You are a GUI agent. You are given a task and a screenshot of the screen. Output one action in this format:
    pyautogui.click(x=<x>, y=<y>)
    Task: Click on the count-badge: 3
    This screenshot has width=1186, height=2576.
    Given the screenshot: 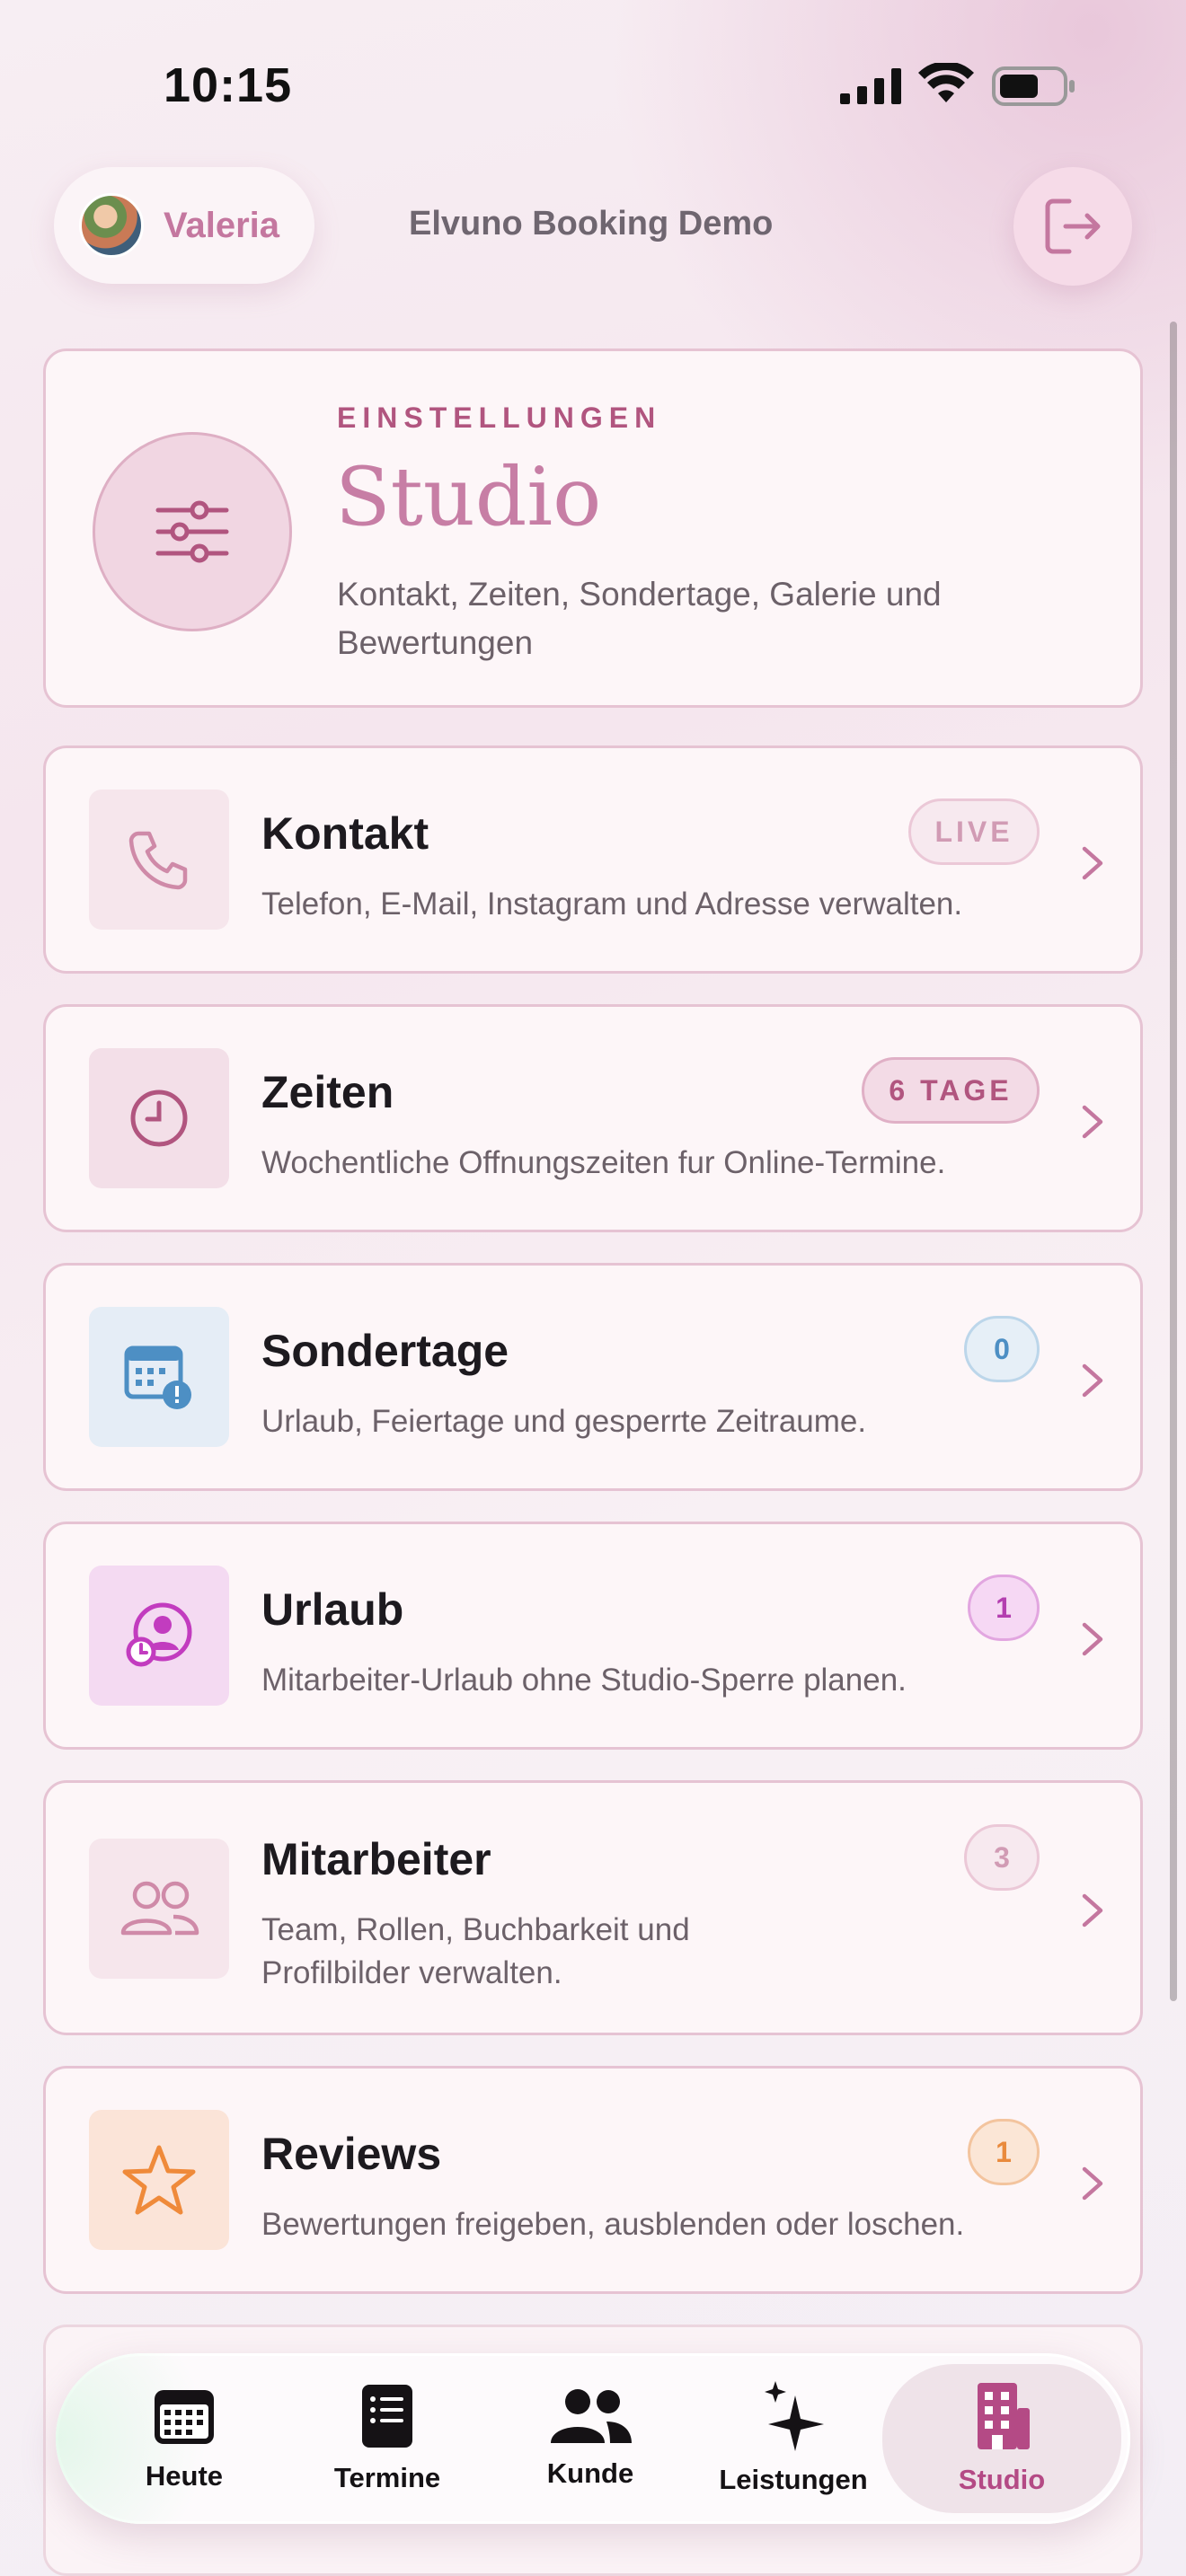 What is the action you would take?
    pyautogui.click(x=1002, y=1857)
    